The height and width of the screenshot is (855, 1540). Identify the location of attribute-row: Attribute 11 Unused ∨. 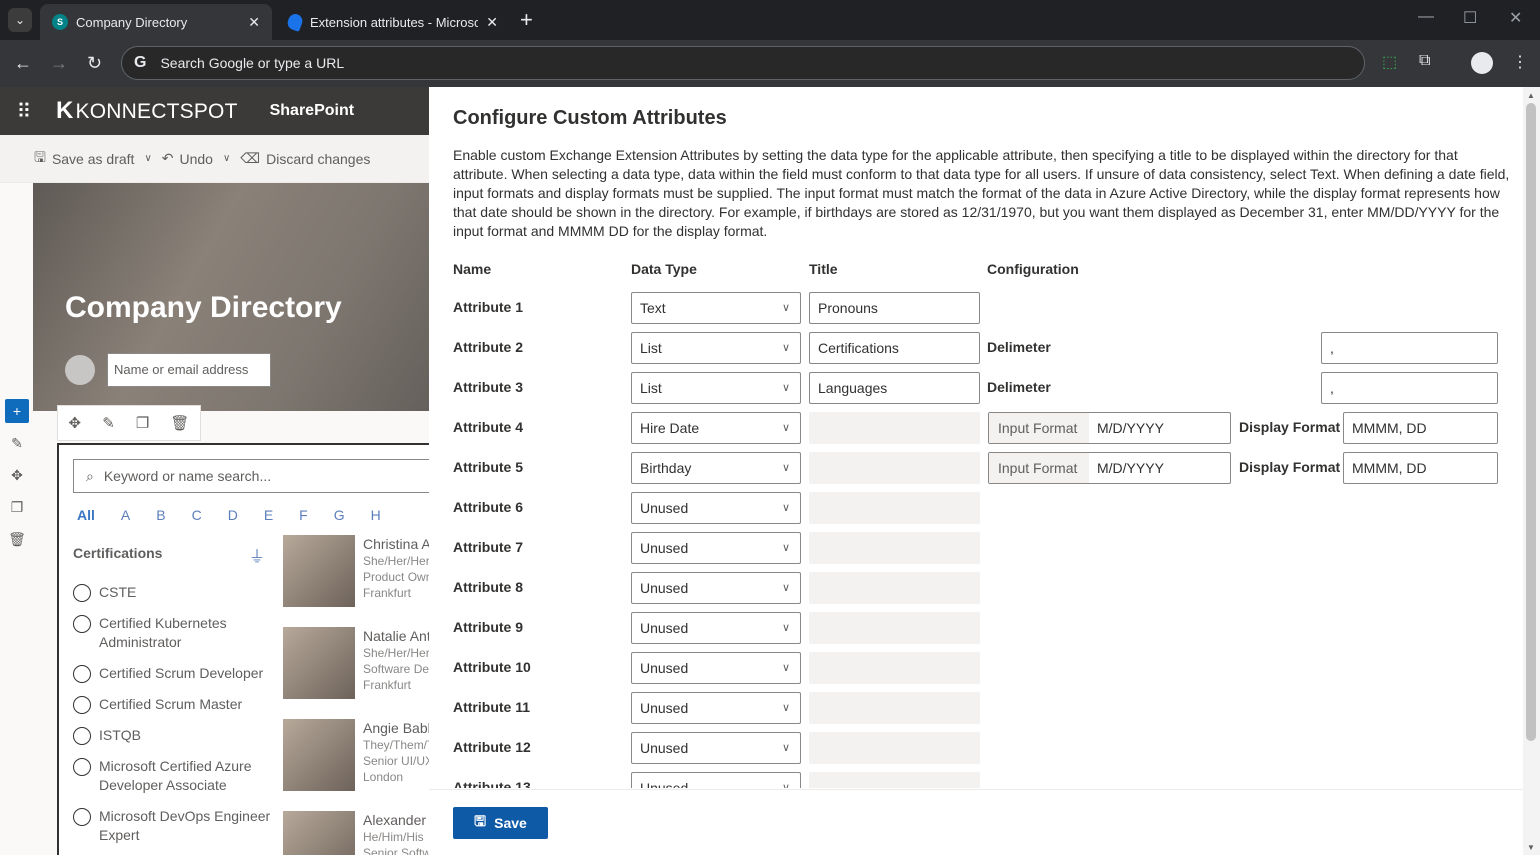
(976, 708).